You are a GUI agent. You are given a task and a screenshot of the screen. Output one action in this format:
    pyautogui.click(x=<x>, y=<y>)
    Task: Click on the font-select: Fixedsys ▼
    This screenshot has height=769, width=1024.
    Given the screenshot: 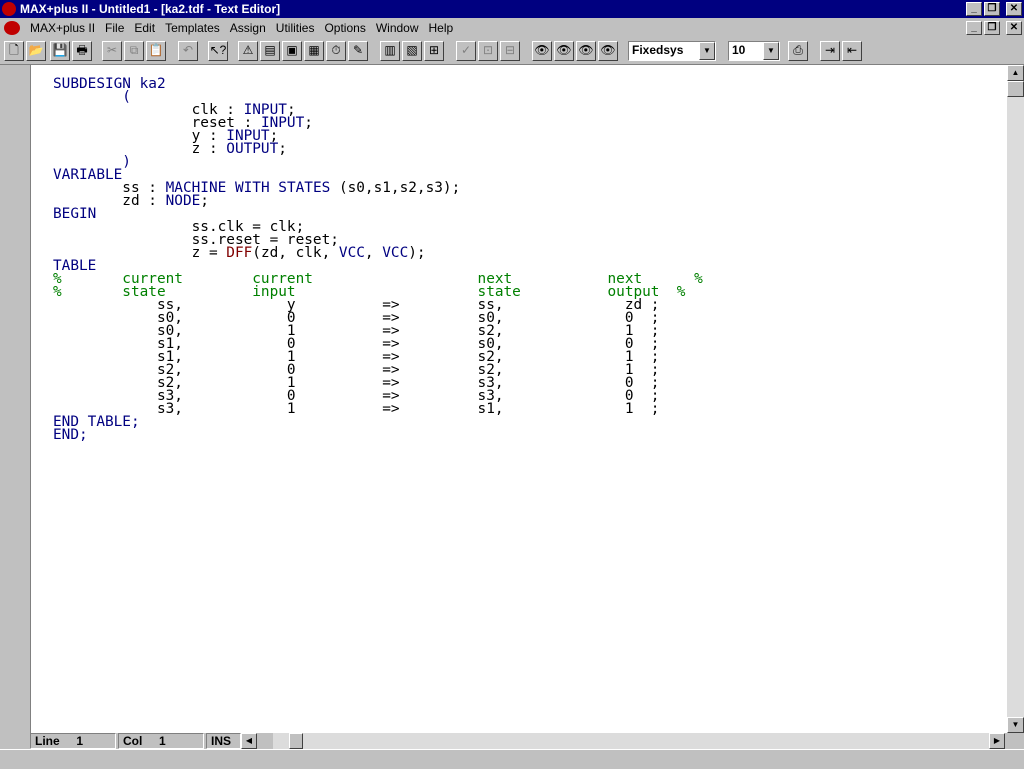 What is the action you would take?
    pyautogui.click(x=672, y=51)
    